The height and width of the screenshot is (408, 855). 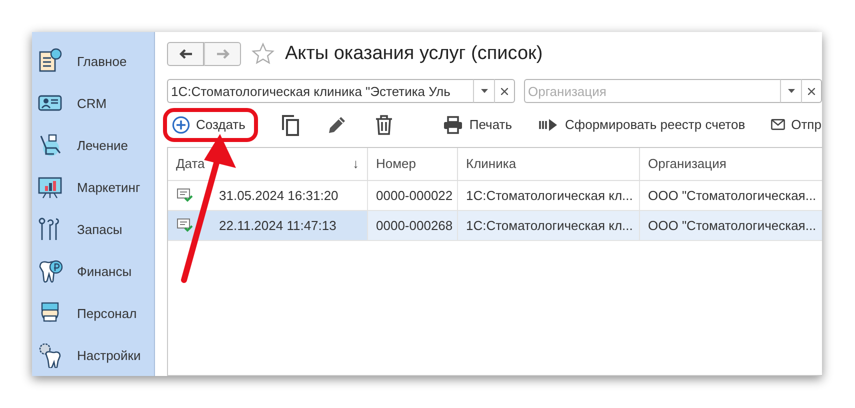 What do you see at coordinates (778, 124) in the screenshot?
I see `envelope-icon` at bounding box center [778, 124].